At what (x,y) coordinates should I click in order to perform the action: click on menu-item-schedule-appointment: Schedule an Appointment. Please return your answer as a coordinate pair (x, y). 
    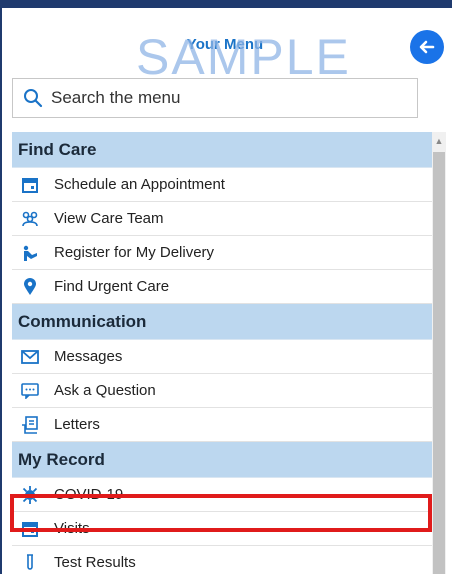
    Looking at the image, I should click on (222, 185).